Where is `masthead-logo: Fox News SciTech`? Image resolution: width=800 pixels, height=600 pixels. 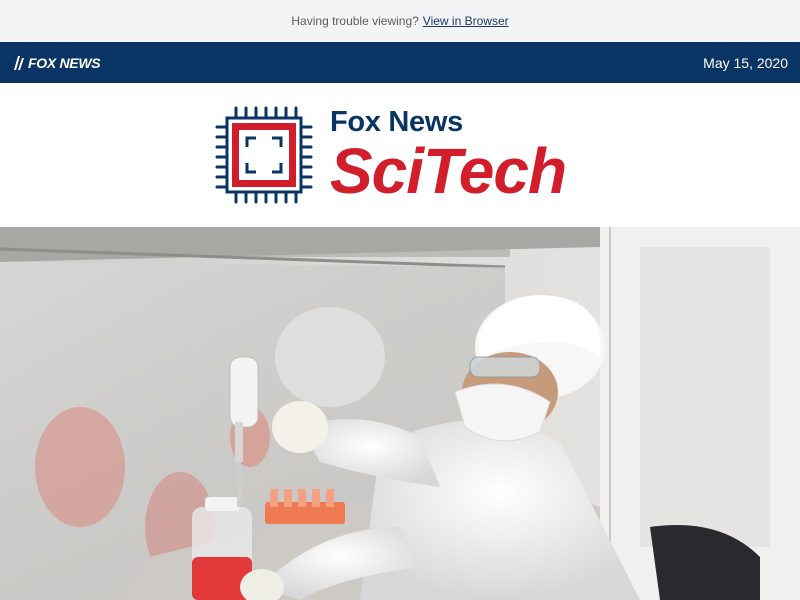
masthead-logo: Fox News SciTech is located at coordinates (390, 156).